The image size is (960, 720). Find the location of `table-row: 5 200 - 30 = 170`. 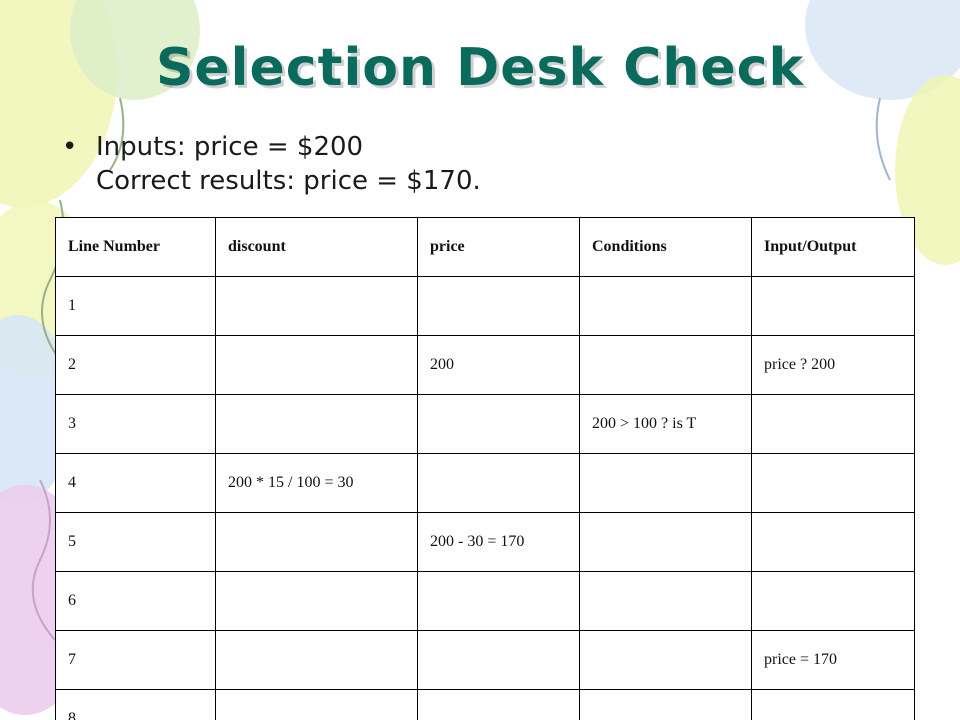

table-row: 5 200 - 30 = 170 is located at coordinates (485, 542).